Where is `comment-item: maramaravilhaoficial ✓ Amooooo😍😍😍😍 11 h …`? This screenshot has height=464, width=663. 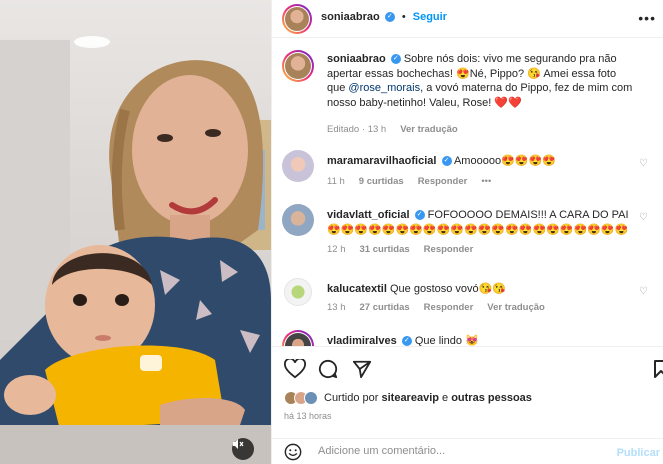 comment-item: maramaravilhaoficial ✓ Amooooo😍😍😍😍 11 h … is located at coordinates (467, 170).